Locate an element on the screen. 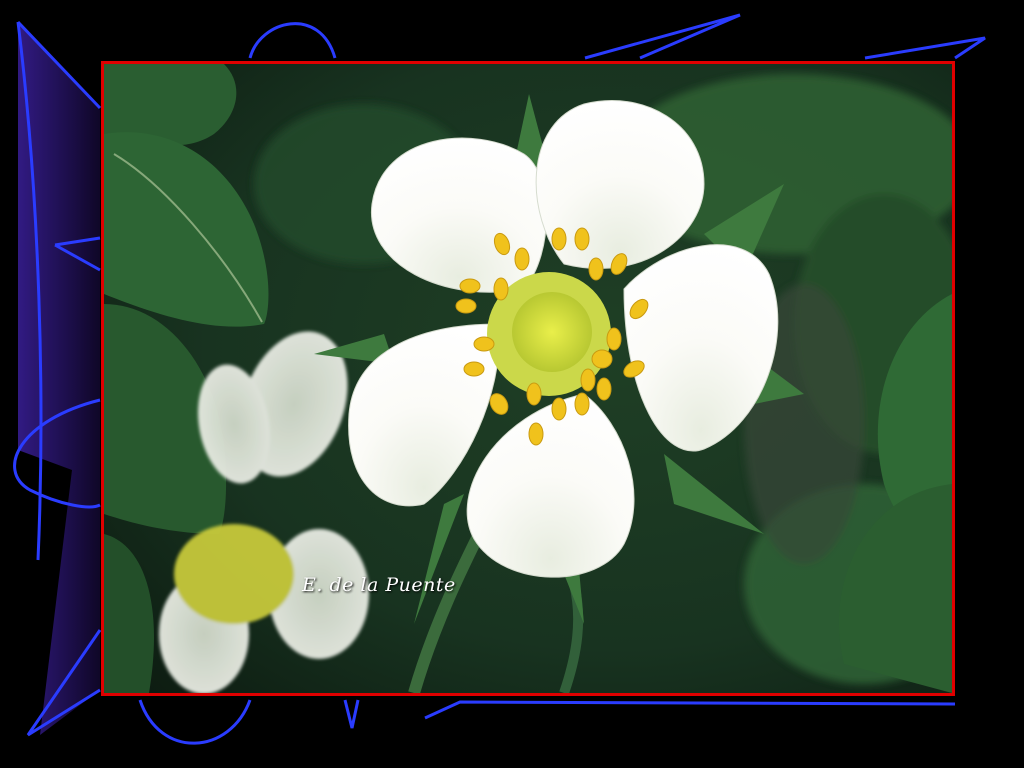 The height and width of the screenshot is (768, 1024). flower-center is located at coordinates (234, 574).